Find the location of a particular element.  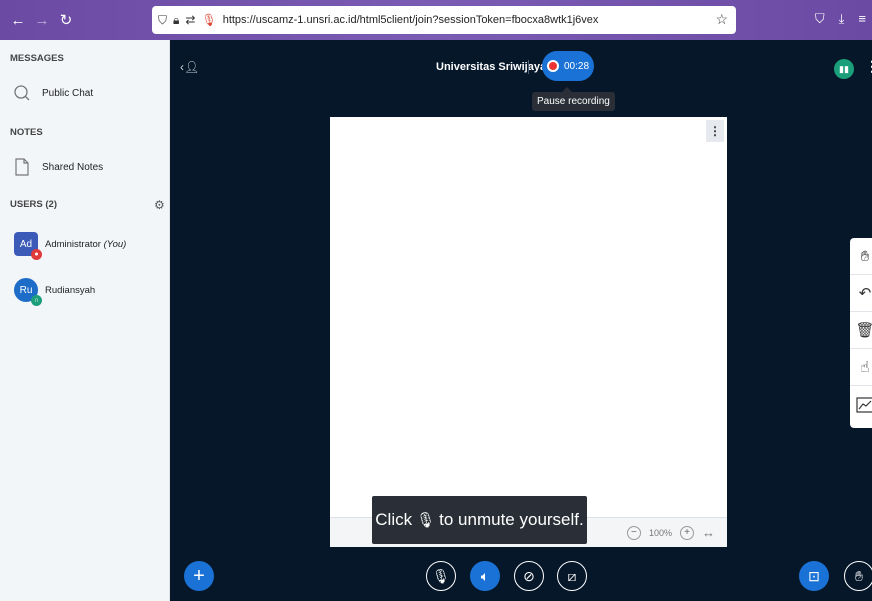

recording-time: 00:28 is located at coordinates (576, 66).